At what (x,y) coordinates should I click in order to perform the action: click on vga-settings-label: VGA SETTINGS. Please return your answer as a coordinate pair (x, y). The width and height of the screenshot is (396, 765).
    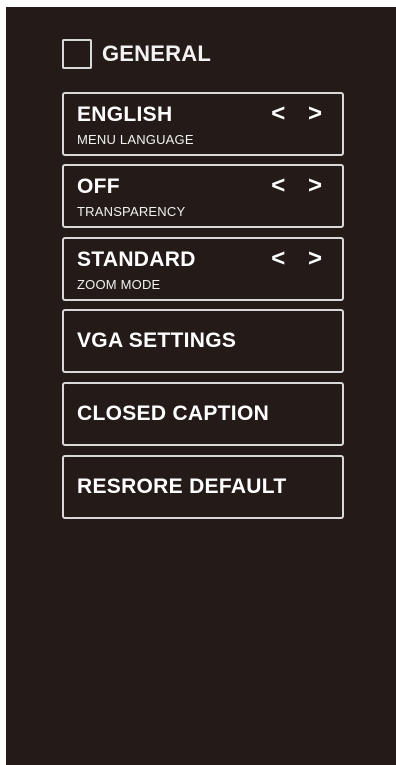
    Looking at the image, I should click on (157, 340).